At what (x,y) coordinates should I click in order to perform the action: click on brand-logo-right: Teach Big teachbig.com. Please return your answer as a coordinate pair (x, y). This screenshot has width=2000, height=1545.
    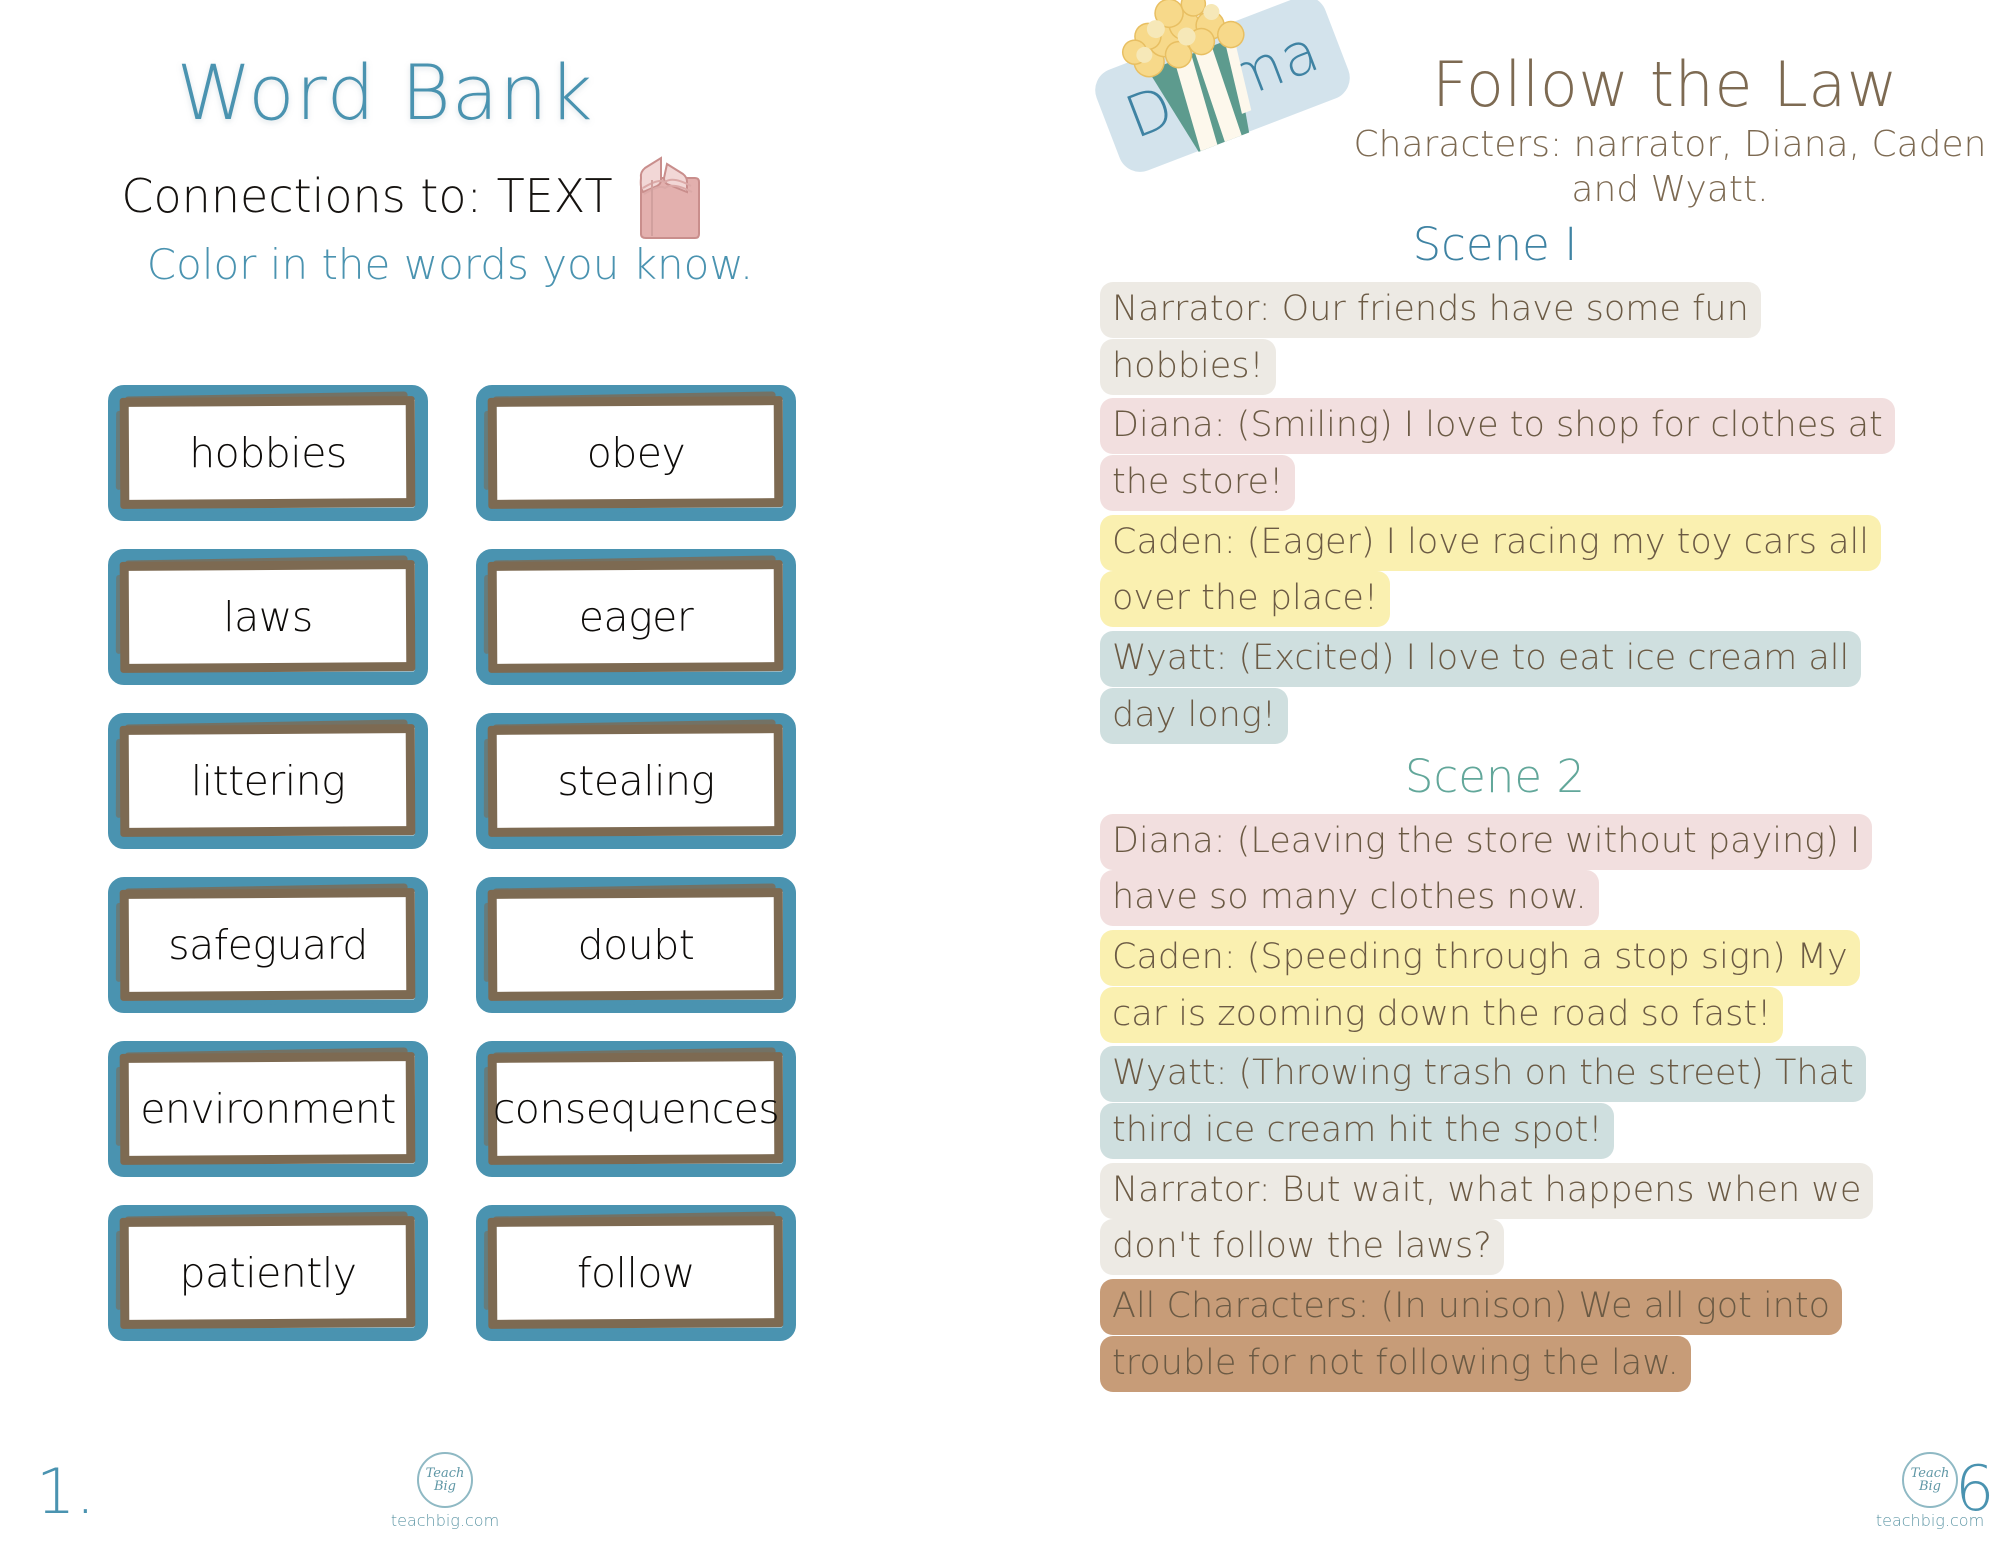
    Looking at the image, I should click on (1930, 1491).